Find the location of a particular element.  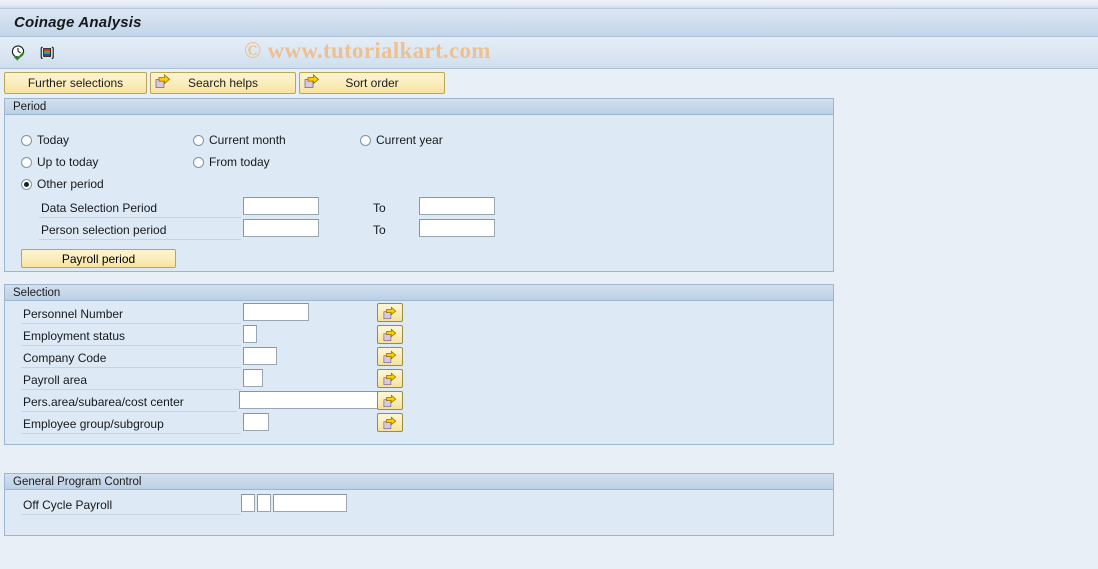

page-title: Coinage Analysis is located at coordinates (78, 22).